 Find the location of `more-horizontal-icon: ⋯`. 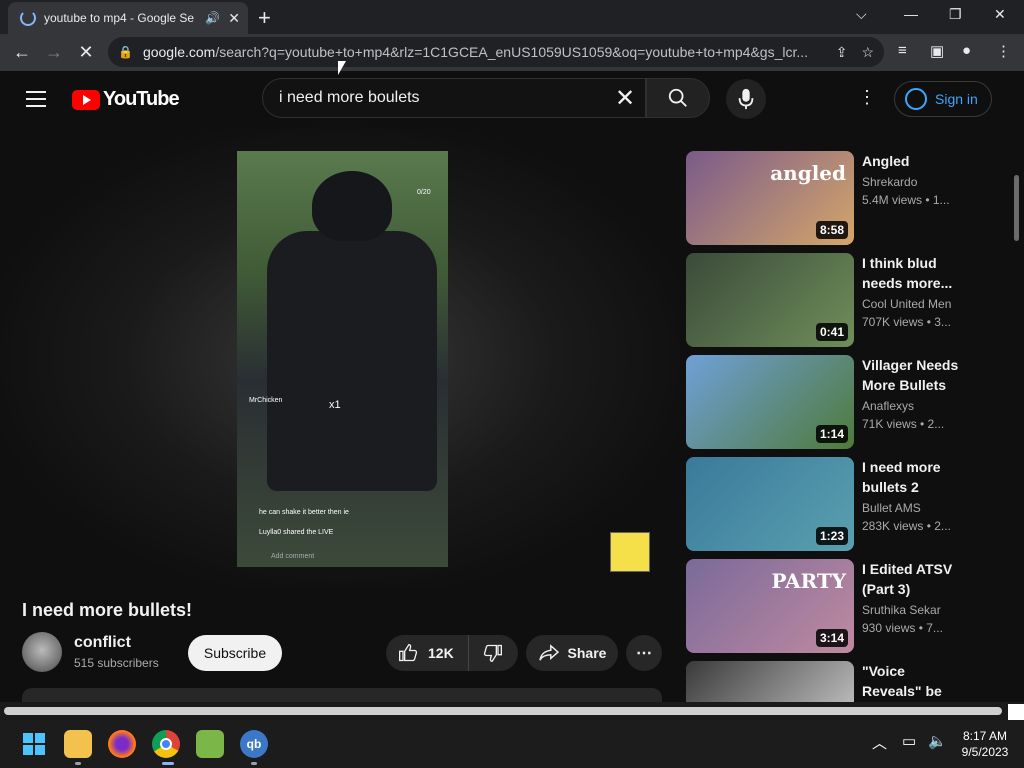

more-horizontal-icon: ⋯ is located at coordinates (644, 653).